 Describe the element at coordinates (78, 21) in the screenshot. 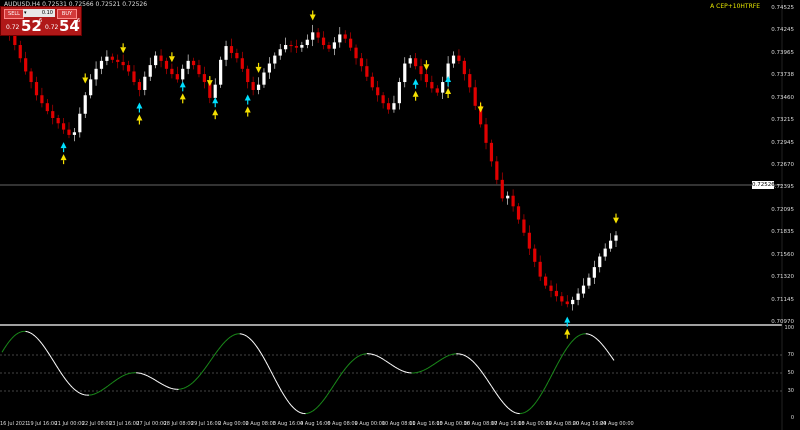

I see `buy-price-sup: 6` at that location.